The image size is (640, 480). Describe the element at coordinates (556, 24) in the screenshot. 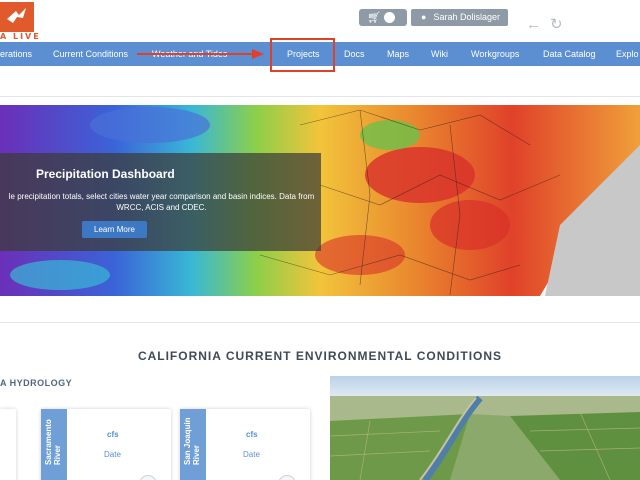

I see `refresh-icon: ↻` at that location.